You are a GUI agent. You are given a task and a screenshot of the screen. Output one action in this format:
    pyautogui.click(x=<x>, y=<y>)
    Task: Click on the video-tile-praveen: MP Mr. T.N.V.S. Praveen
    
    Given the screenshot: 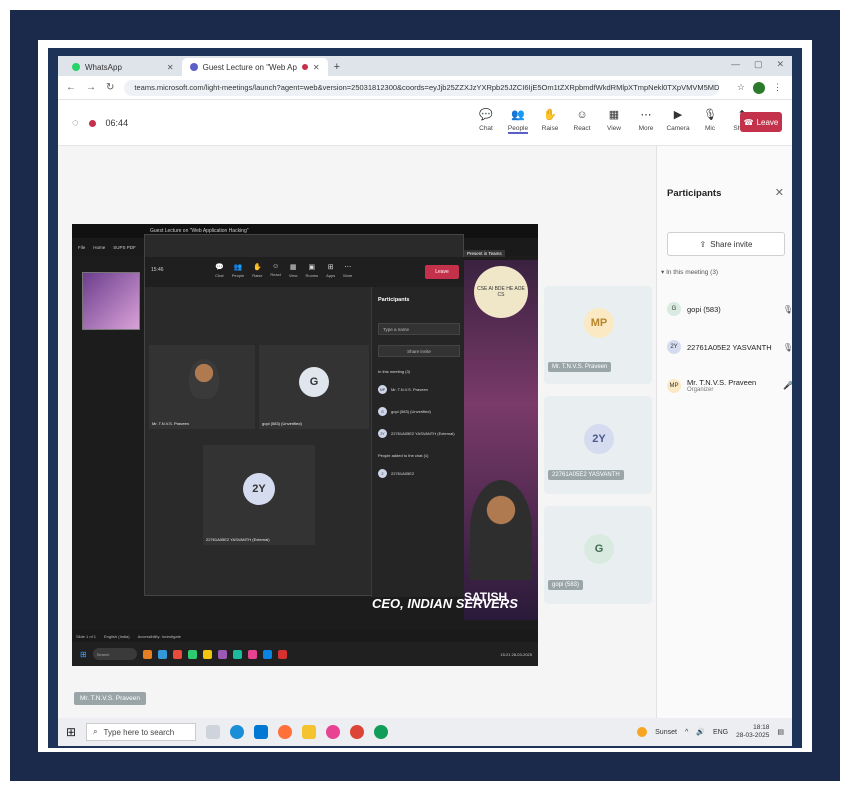 What is the action you would take?
    pyautogui.click(x=598, y=335)
    